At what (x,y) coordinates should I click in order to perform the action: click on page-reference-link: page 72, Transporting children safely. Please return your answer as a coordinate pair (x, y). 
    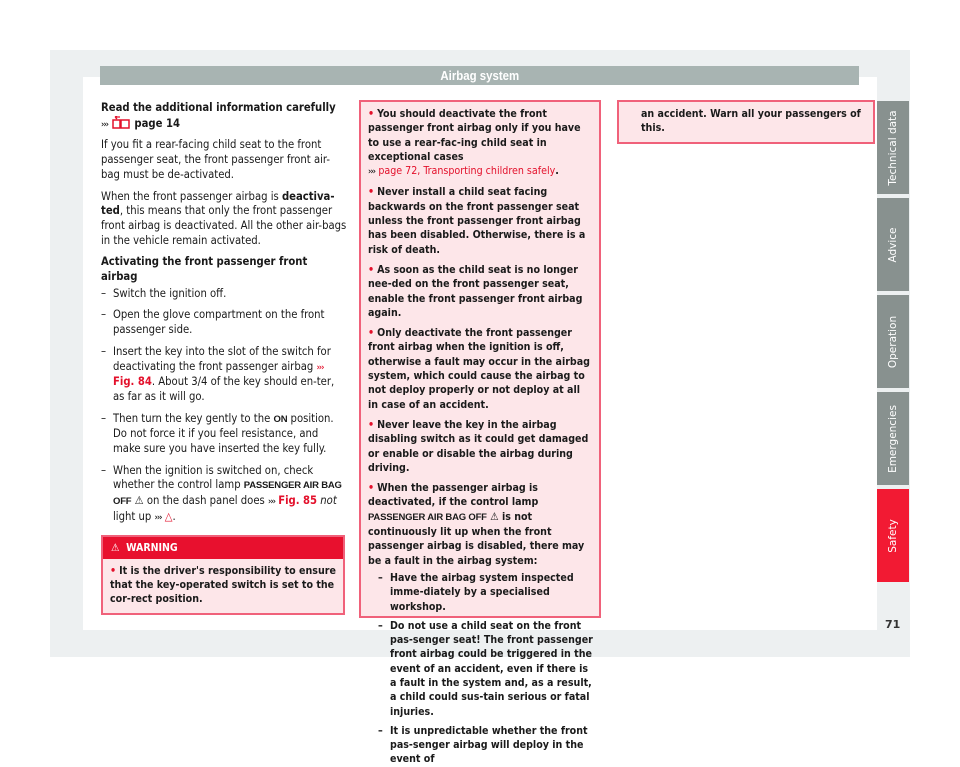
    Looking at the image, I should click on (466, 171).